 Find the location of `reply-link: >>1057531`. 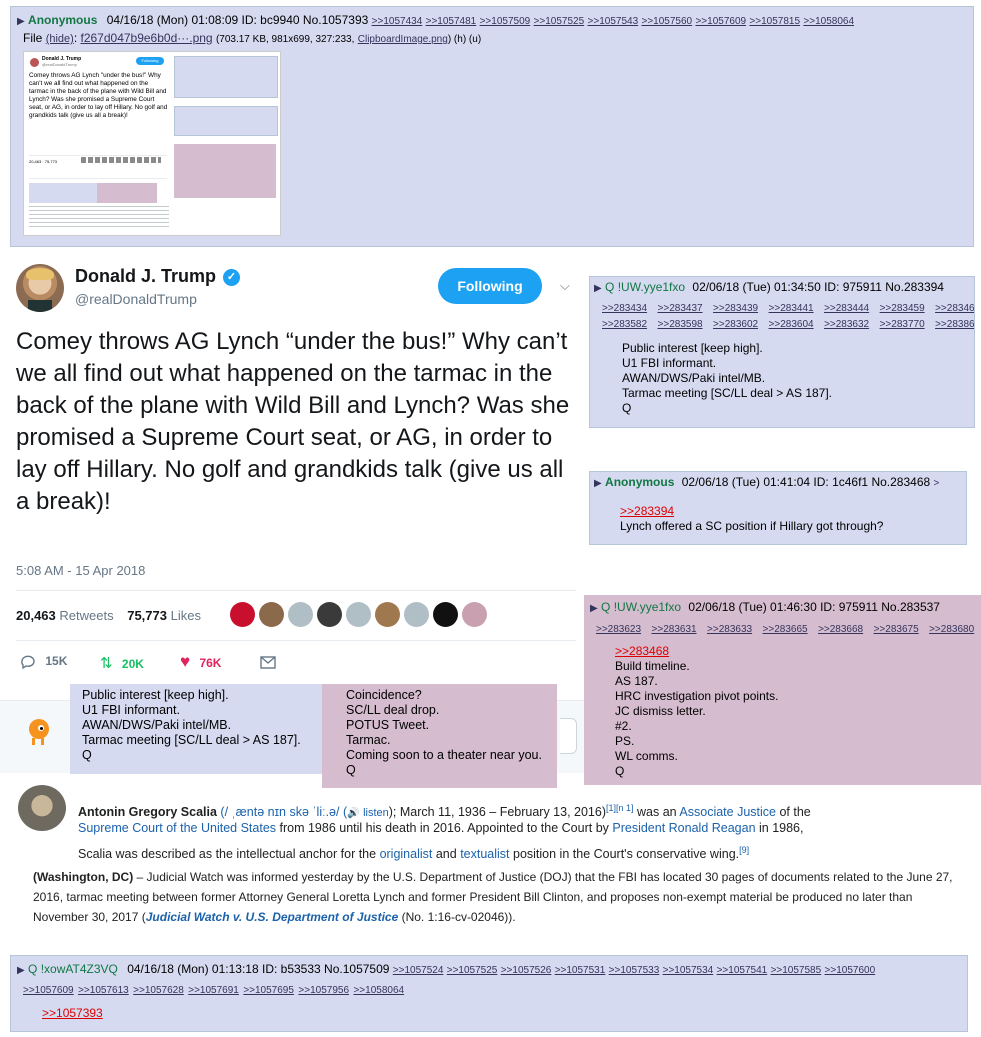

reply-link: >>1057531 is located at coordinates (580, 970).